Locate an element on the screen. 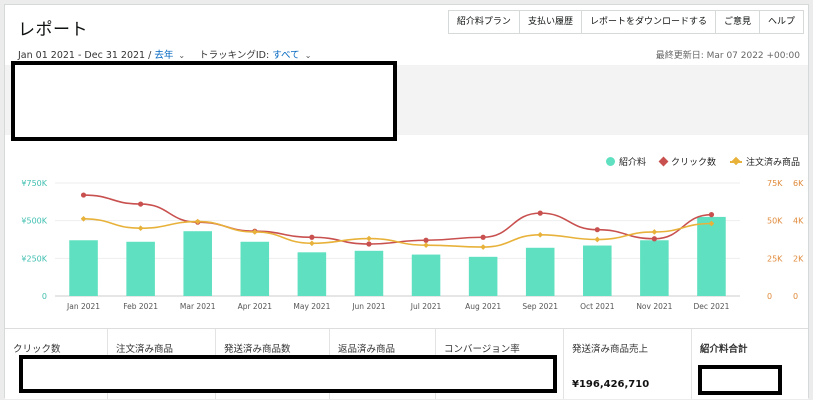 Image resolution: width=813 pixels, height=400 pixels. left-axis-tick: 0 is located at coordinates (44, 296).